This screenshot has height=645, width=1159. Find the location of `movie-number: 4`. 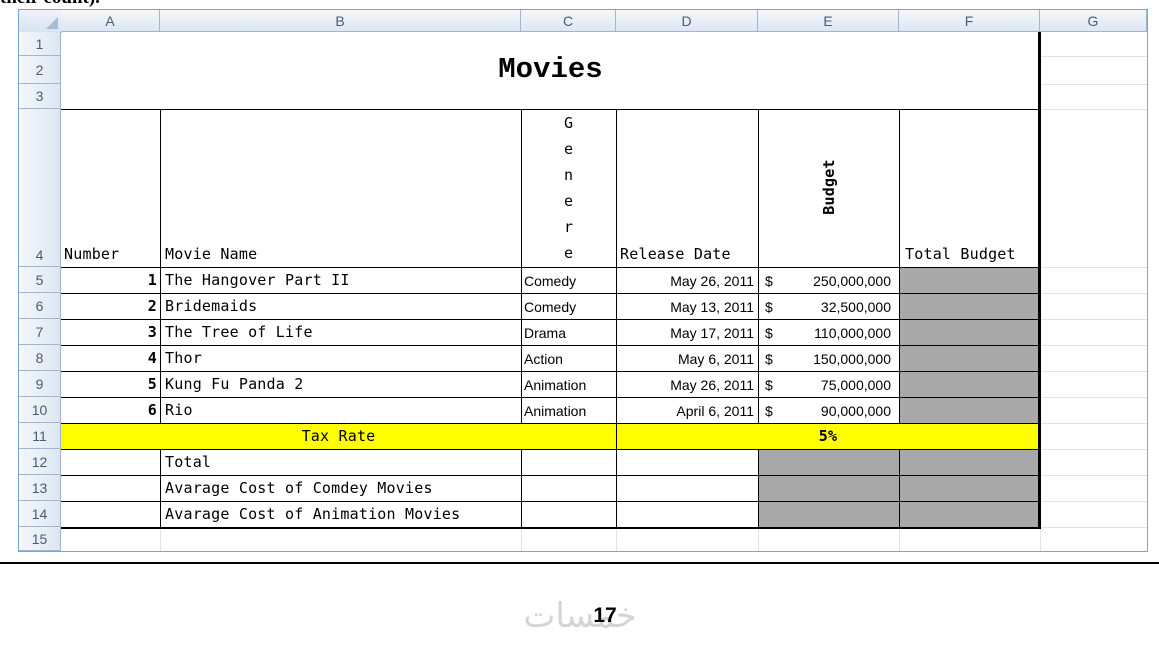

movie-number: 4 is located at coordinates (109, 358).